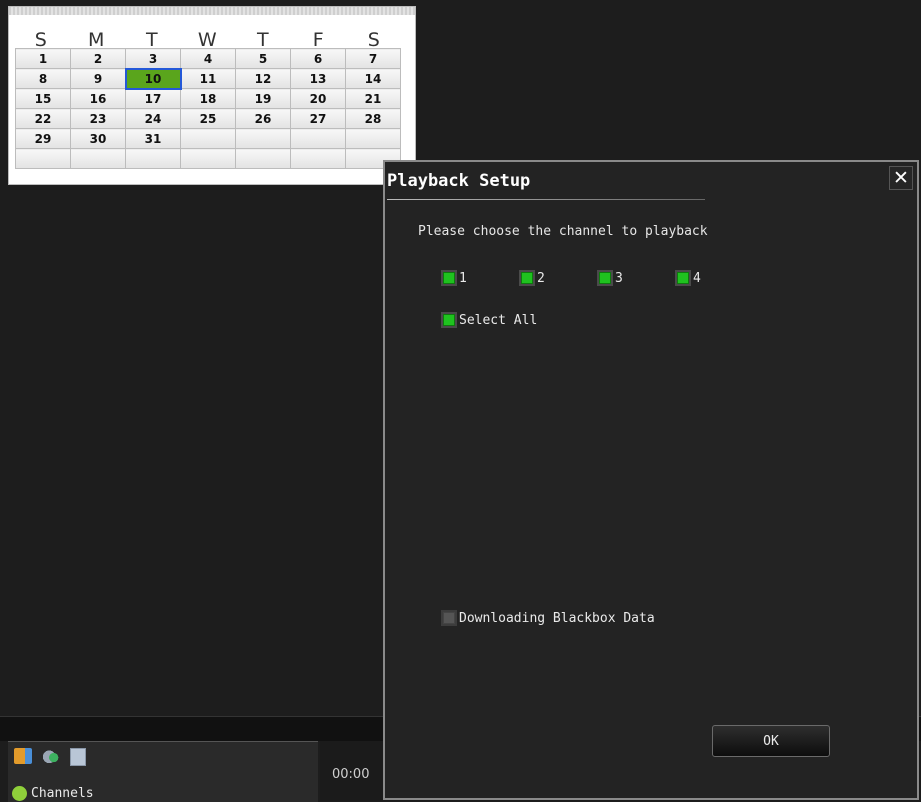  What do you see at coordinates (318, 118) in the screenshot?
I see `calendar-day-cell: 27` at bounding box center [318, 118].